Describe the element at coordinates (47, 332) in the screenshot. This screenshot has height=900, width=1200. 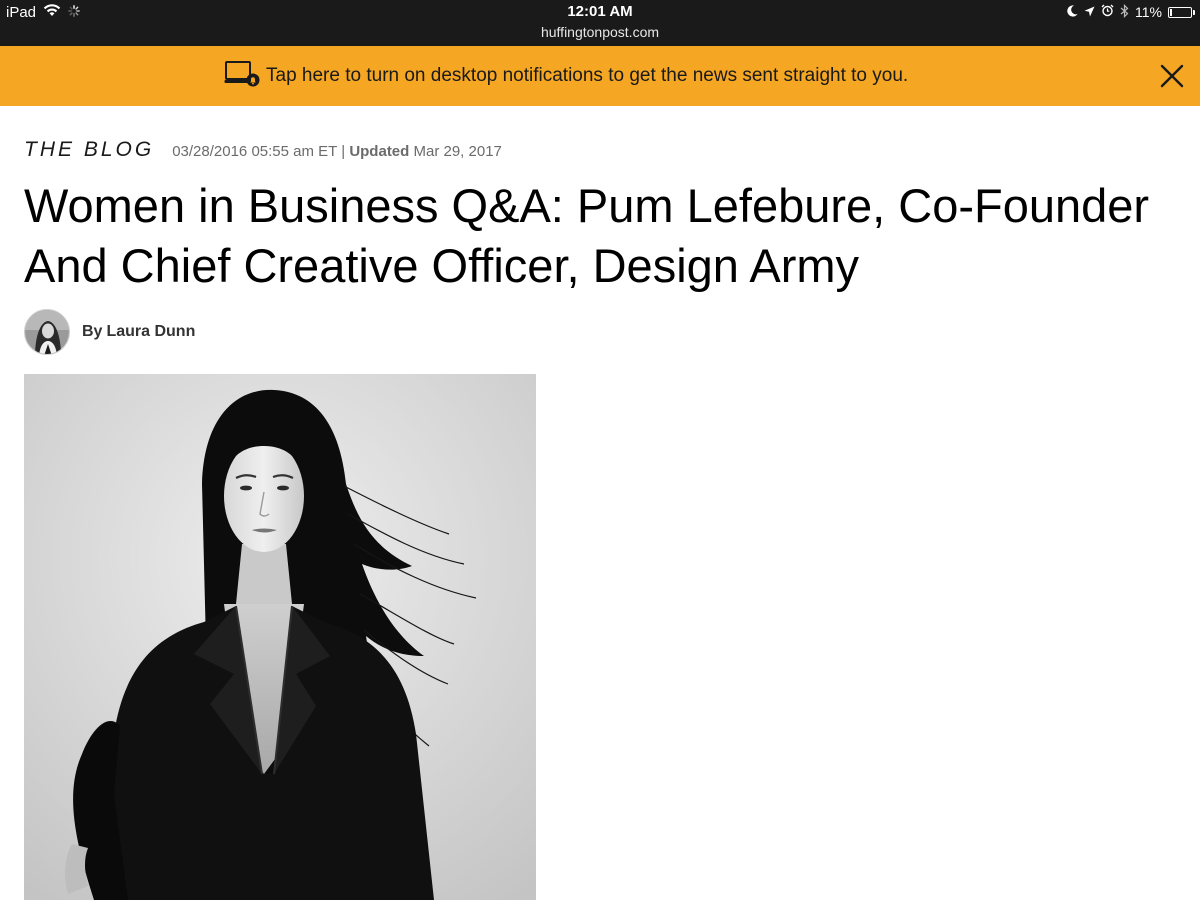
I see `author-avatar` at that location.